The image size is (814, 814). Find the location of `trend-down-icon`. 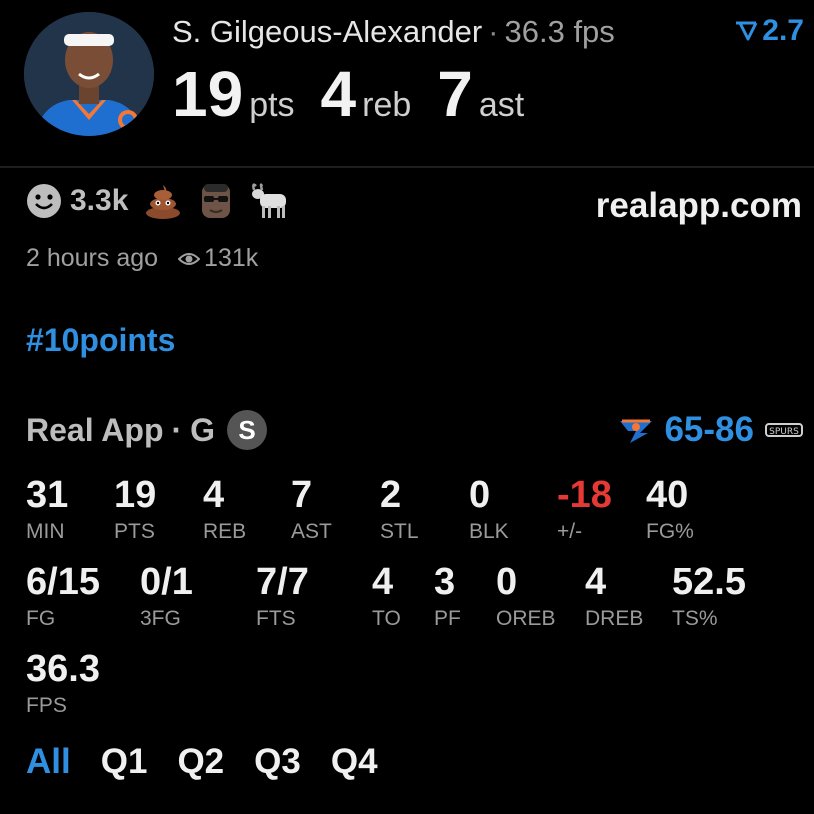

trend-down-icon is located at coordinates (747, 31).